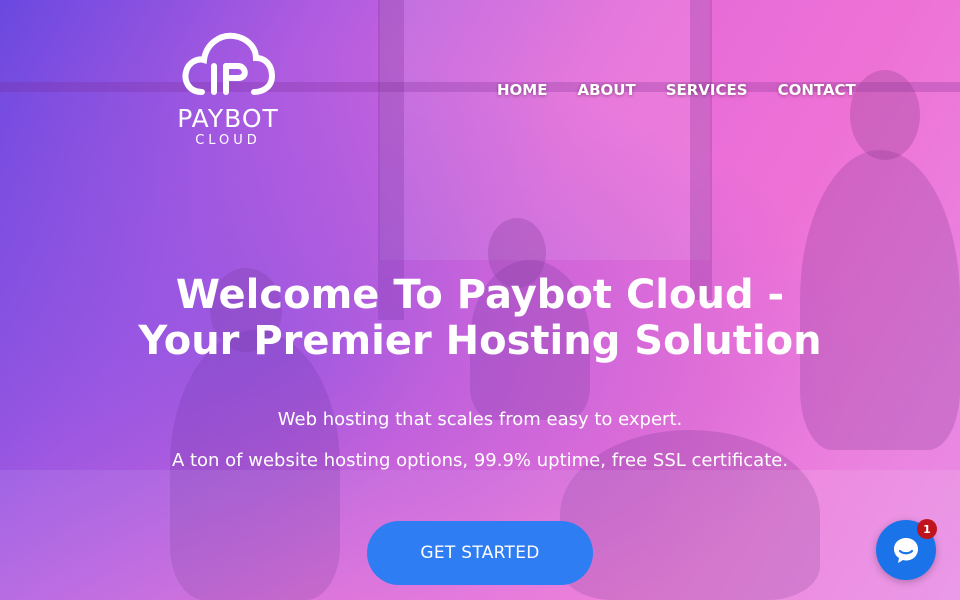 This screenshot has width=960, height=600. I want to click on notification-badge: 1, so click(927, 529).